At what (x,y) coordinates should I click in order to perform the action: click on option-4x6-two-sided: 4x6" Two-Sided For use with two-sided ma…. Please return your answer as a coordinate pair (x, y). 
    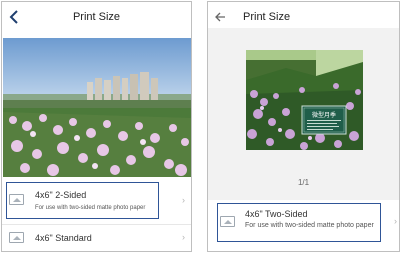
    Looking at the image, I should click on (303, 224).